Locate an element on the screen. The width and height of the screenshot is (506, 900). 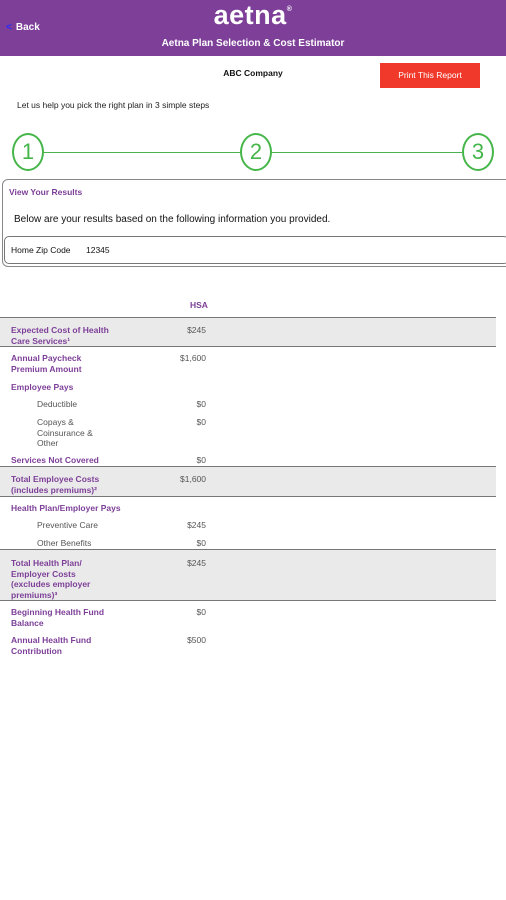
step-1: 1 is located at coordinates (28, 152).